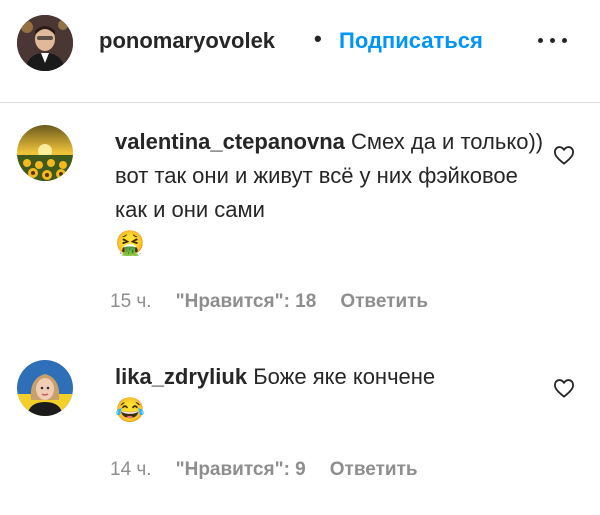 The height and width of the screenshot is (515, 600). What do you see at coordinates (130, 410) in the screenshot?
I see `laughing-tears-emoji: 😂` at bounding box center [130, 410].